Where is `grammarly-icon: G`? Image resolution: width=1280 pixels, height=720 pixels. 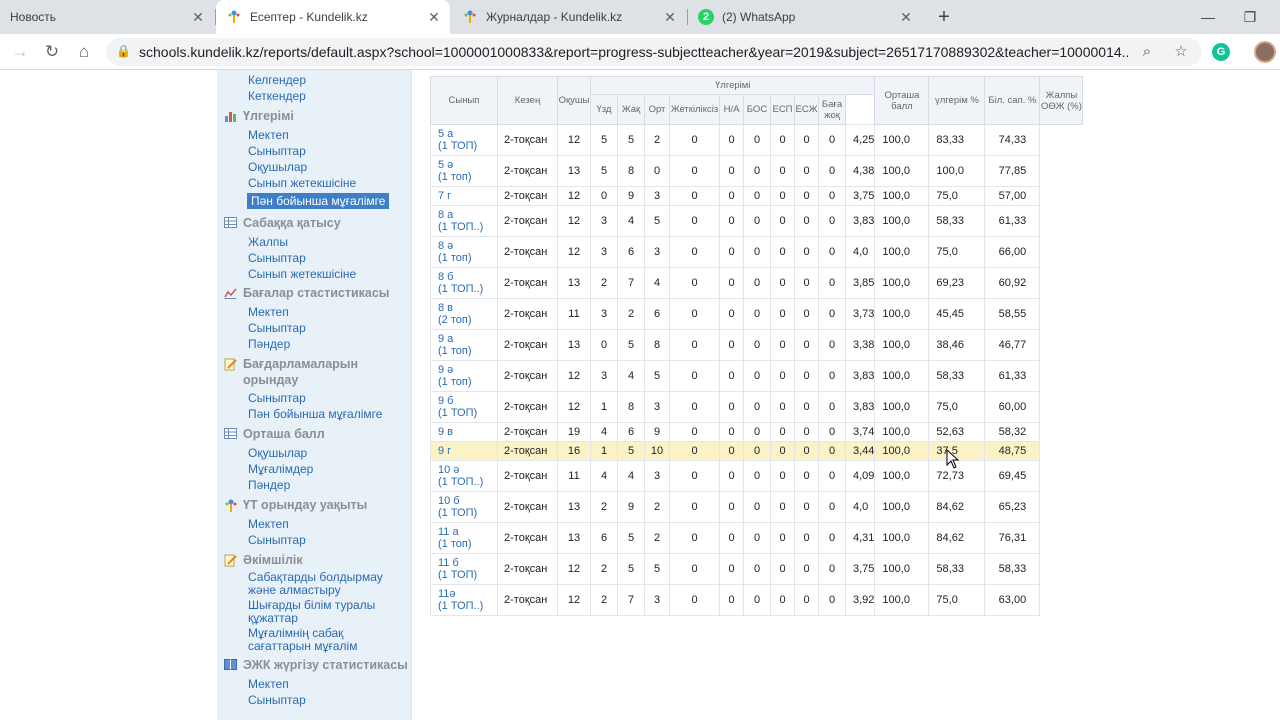
grammarly-icon: G is located at coordinates (1221, 52).